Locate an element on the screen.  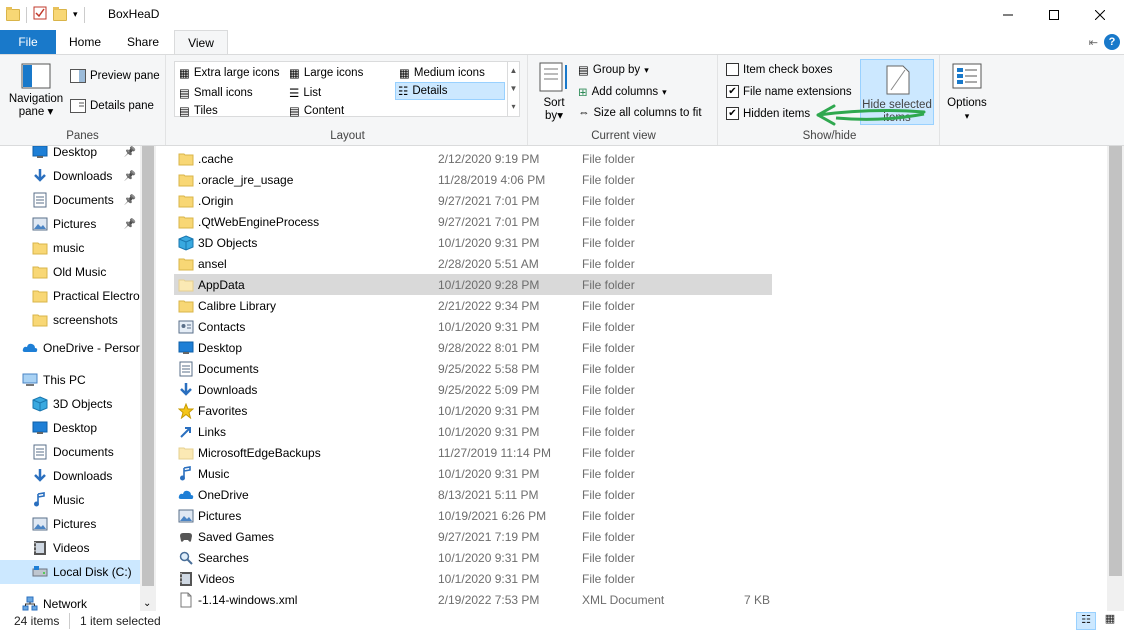
music-icon is located at coordinates (40, 500).